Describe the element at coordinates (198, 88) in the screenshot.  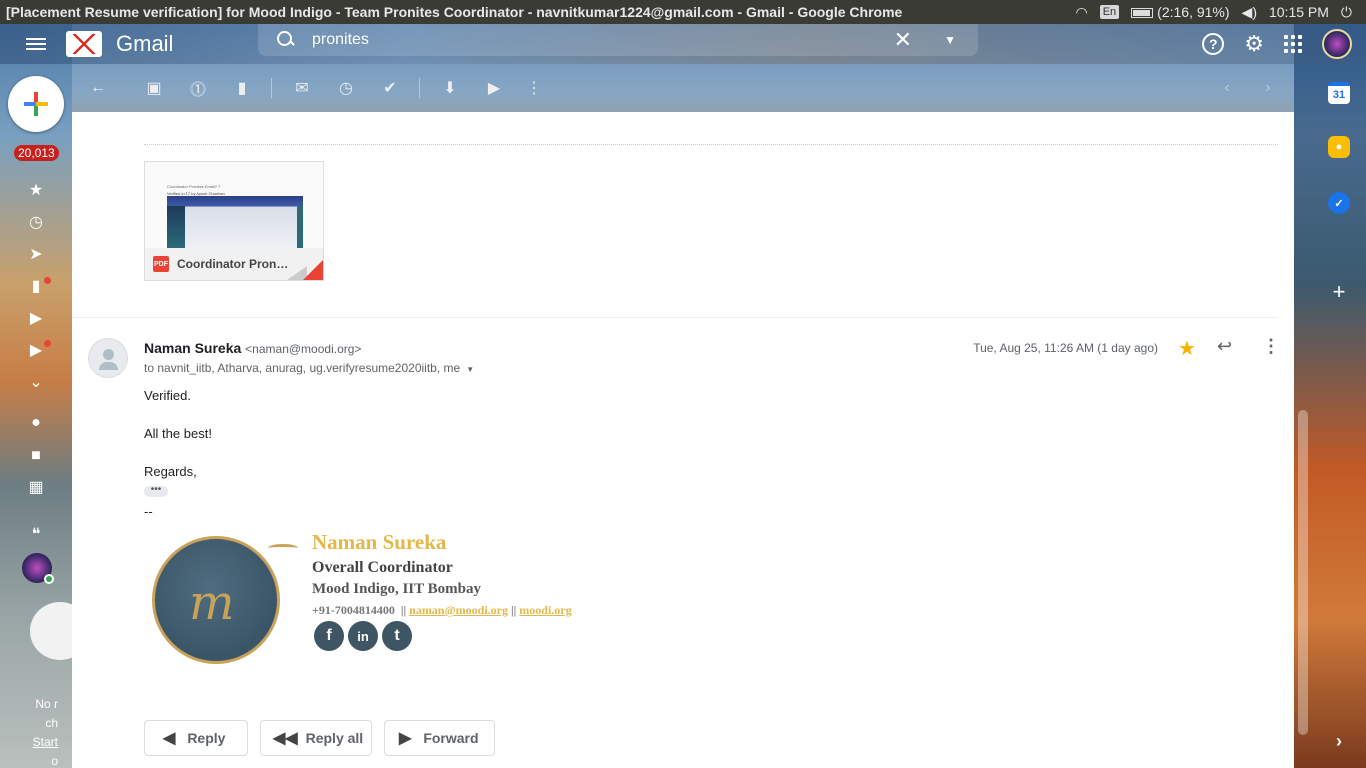
I see `report-spam-icon: ⓵` at that location.